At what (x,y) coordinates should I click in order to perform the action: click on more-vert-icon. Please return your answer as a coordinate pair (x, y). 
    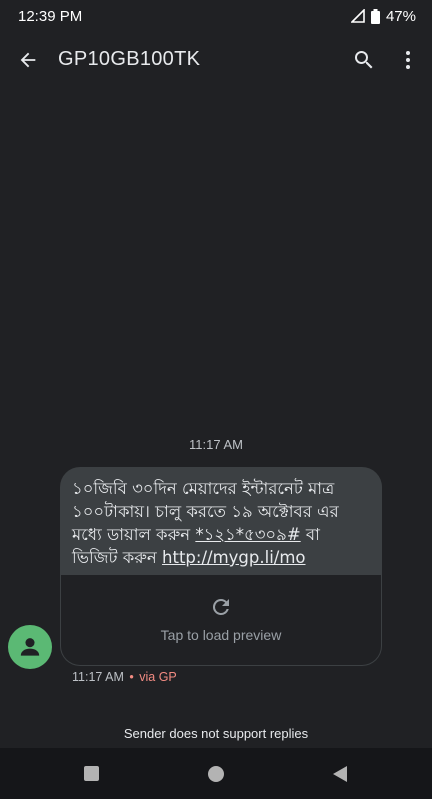
    Looking at the image, I should click on (408, 60).